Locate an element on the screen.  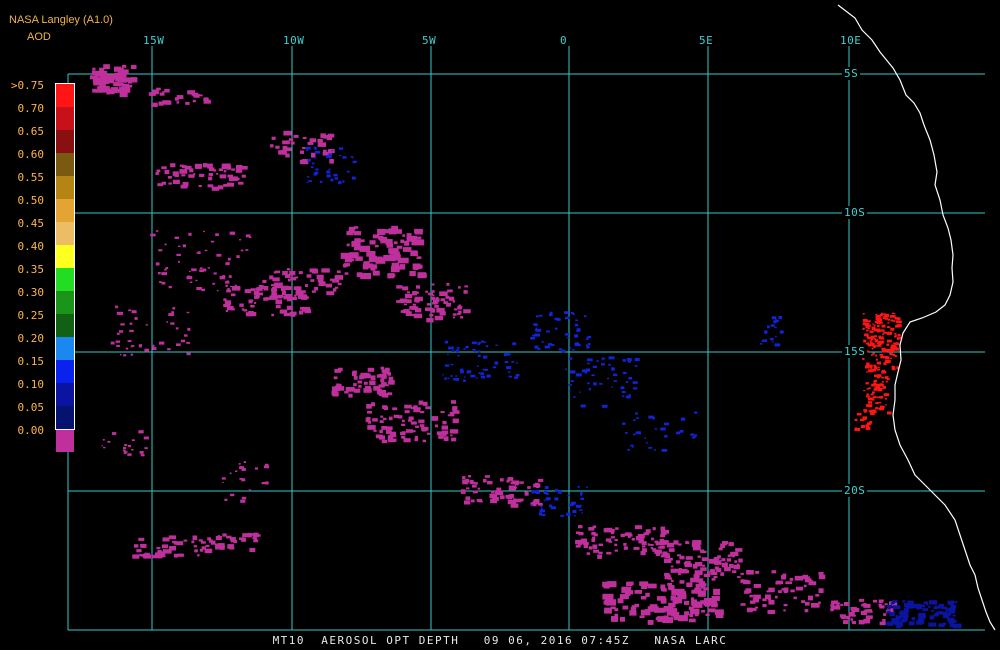
legend-label: 0.40 is located at coordinates (31, 246).